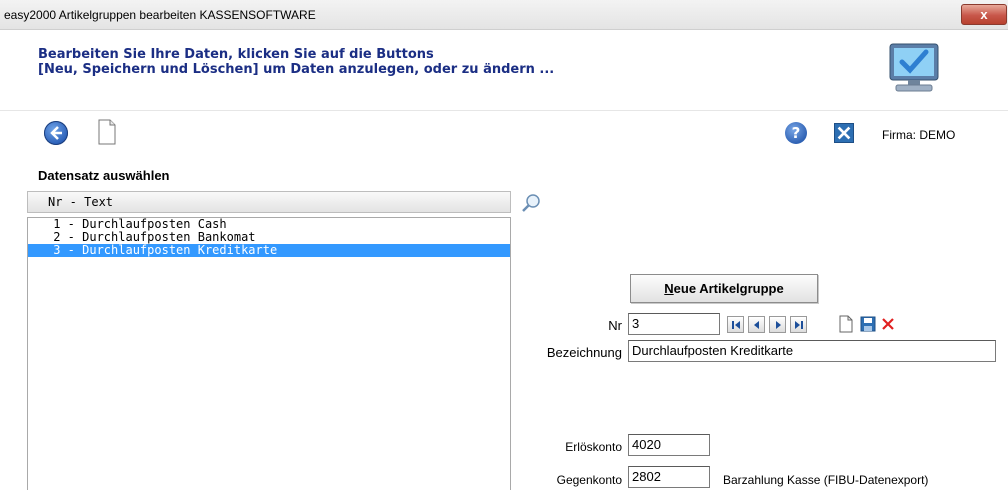 This screenshot has width=1008, height=490. Describe the element at coordinates (846, 324) in the screenshot. I see `new-record-icon` at that location.